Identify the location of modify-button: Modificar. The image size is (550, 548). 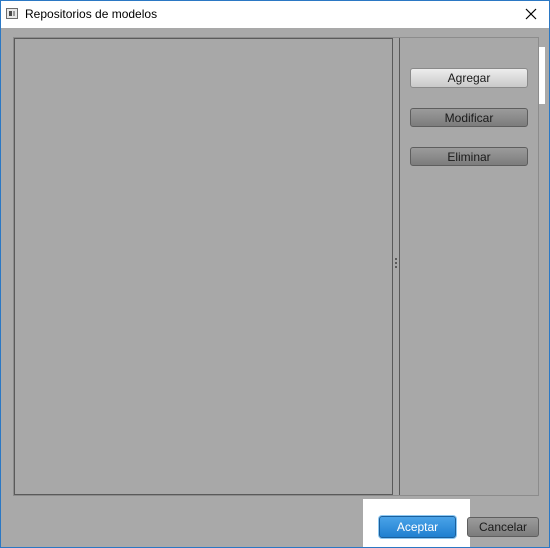
(469, 117).